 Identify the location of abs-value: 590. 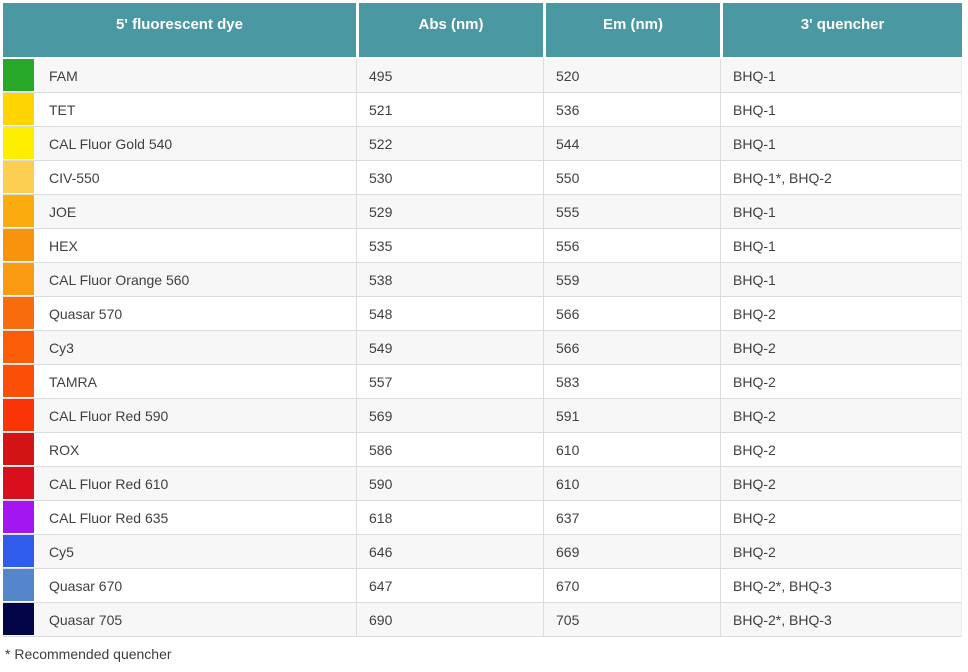
(449, 484).